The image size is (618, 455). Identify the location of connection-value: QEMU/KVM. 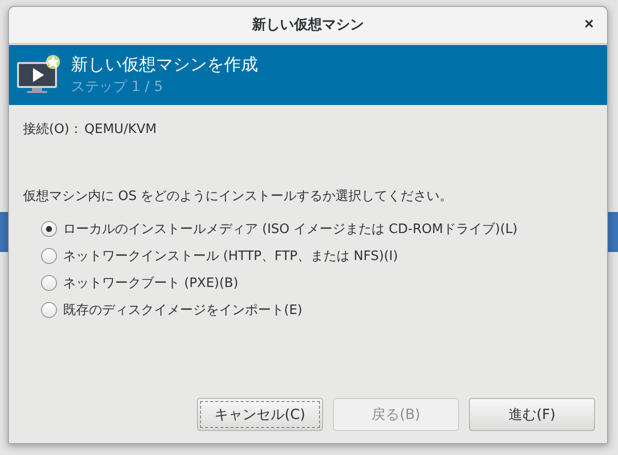
(120, 129).